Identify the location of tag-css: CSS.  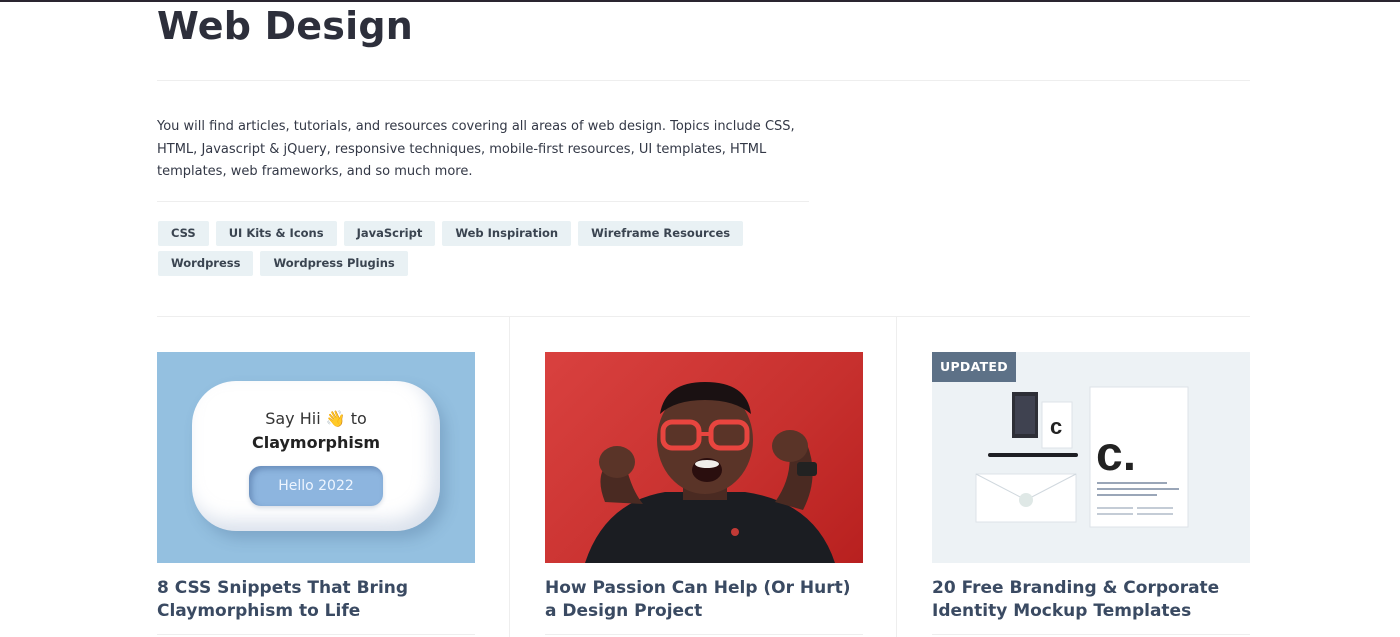
(183, 233).